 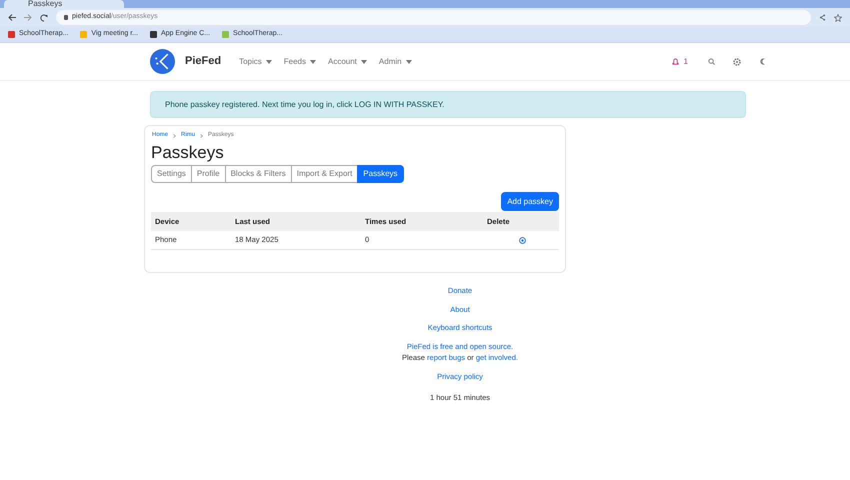 What do you see at coordinates (395, 62) in the screenshot?
I see `nav-menu: Admin` at bounding box center [395, 62].